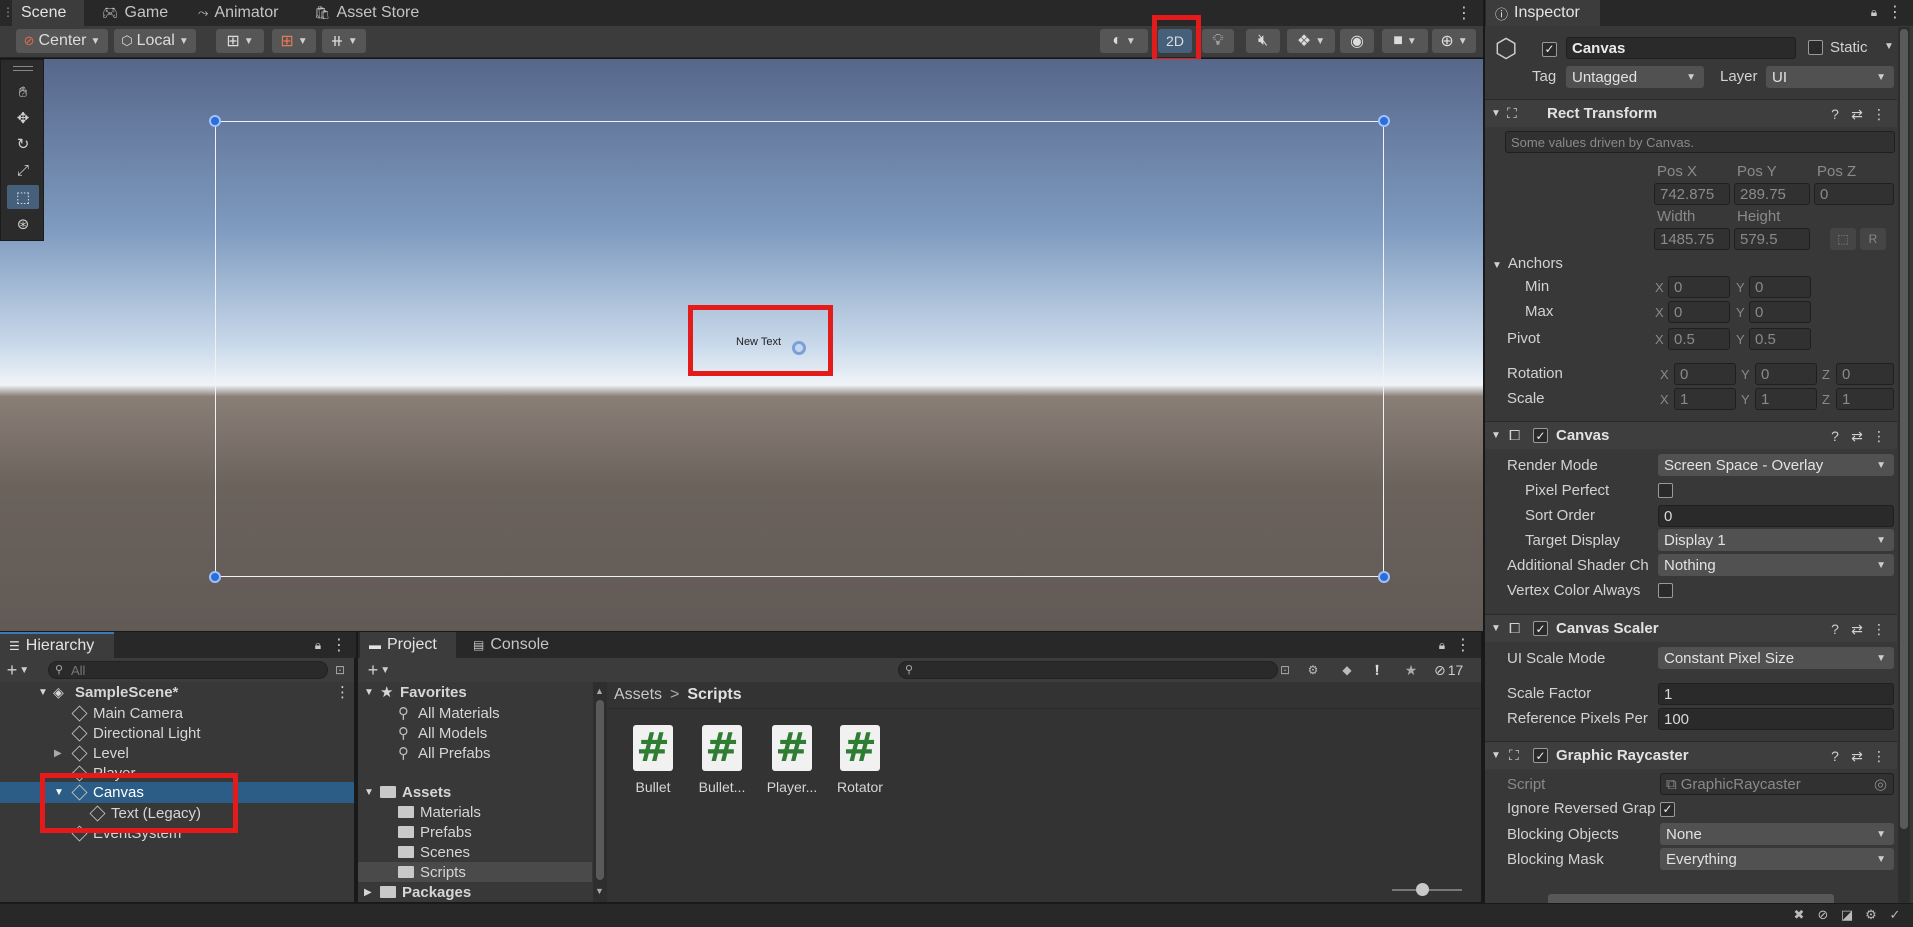 This screenshot has width=1913, height=927. What do you see at coordinates (339, 645) in the screenshot?
I see `hierarchy-menu-icon: ⋮` at bounding box center [339, 645].